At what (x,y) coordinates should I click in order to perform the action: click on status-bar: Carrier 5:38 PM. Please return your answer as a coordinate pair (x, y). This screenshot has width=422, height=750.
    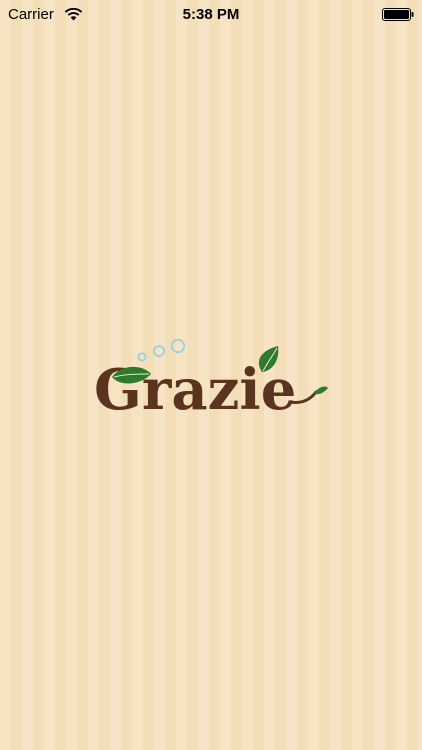
    Looking at the image, I should click on (211, 15).